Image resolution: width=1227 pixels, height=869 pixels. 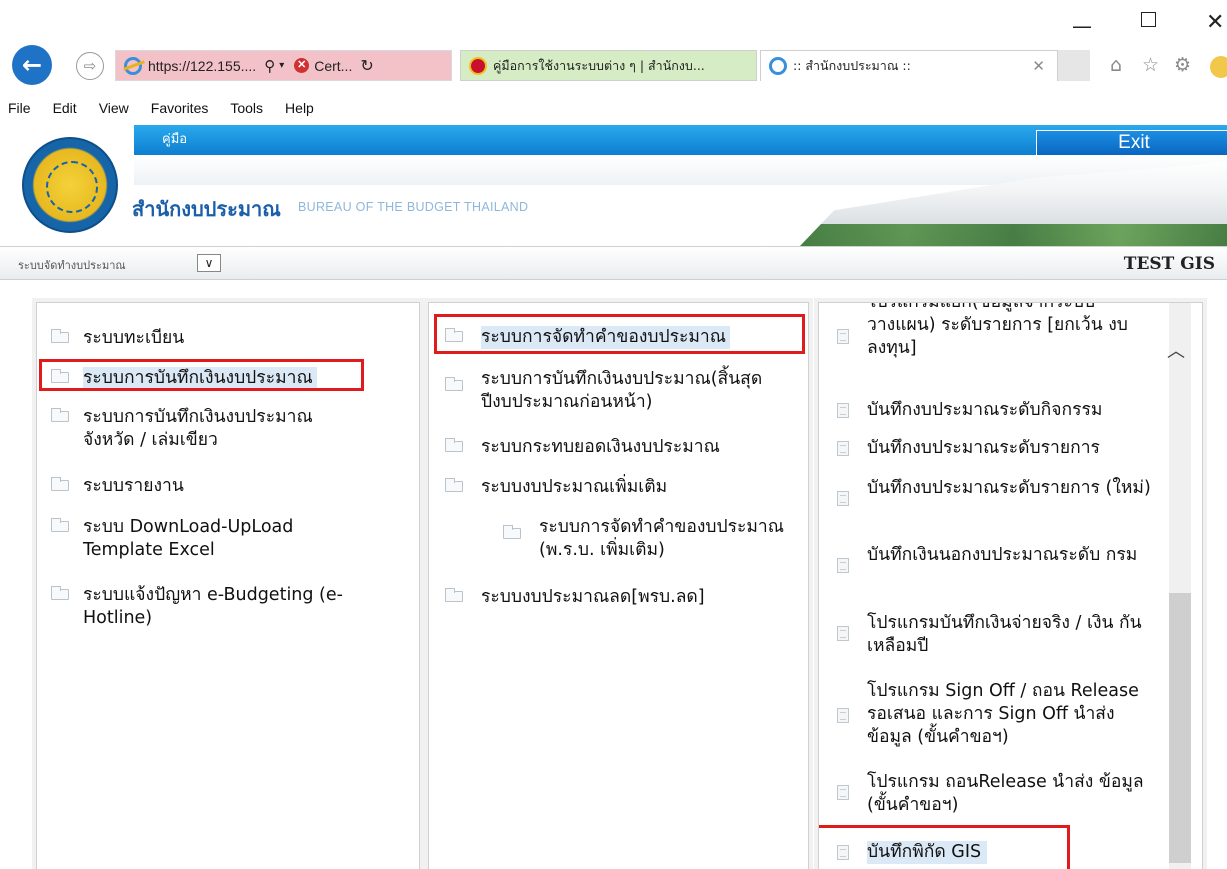 What do you see at coordinates (19, 108) in the screenshot?
I see `menu-file: File` at bounding box center [19, 108].